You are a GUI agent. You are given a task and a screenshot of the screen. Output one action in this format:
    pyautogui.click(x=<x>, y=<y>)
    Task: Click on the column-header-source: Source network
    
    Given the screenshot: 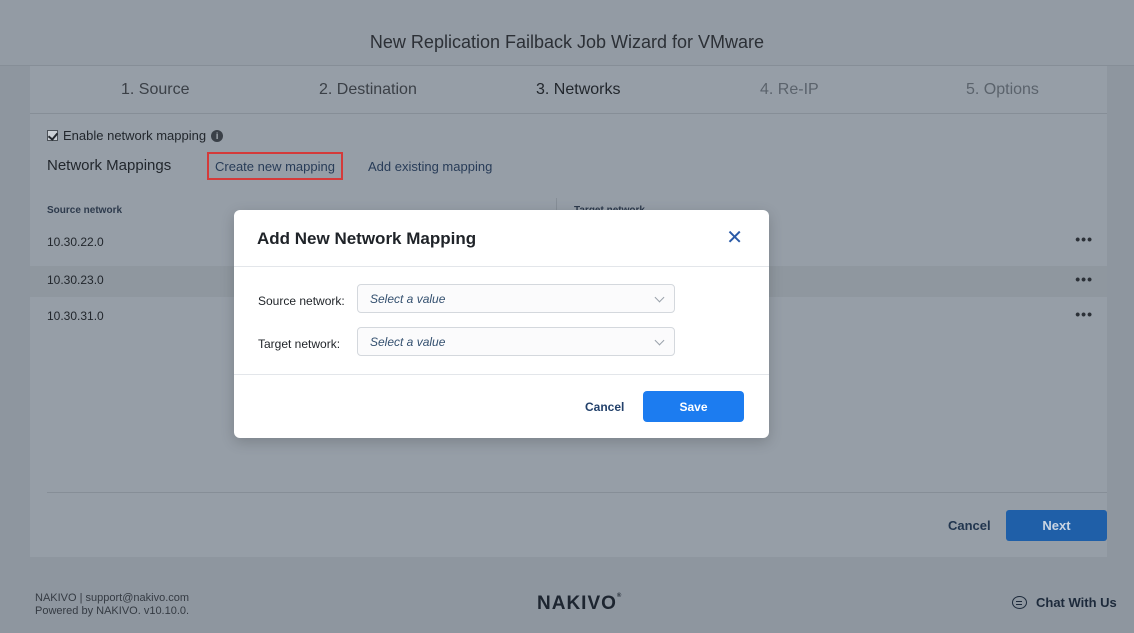 What is the action you would take?
    pyautogui.click(x=84, y=210)
    